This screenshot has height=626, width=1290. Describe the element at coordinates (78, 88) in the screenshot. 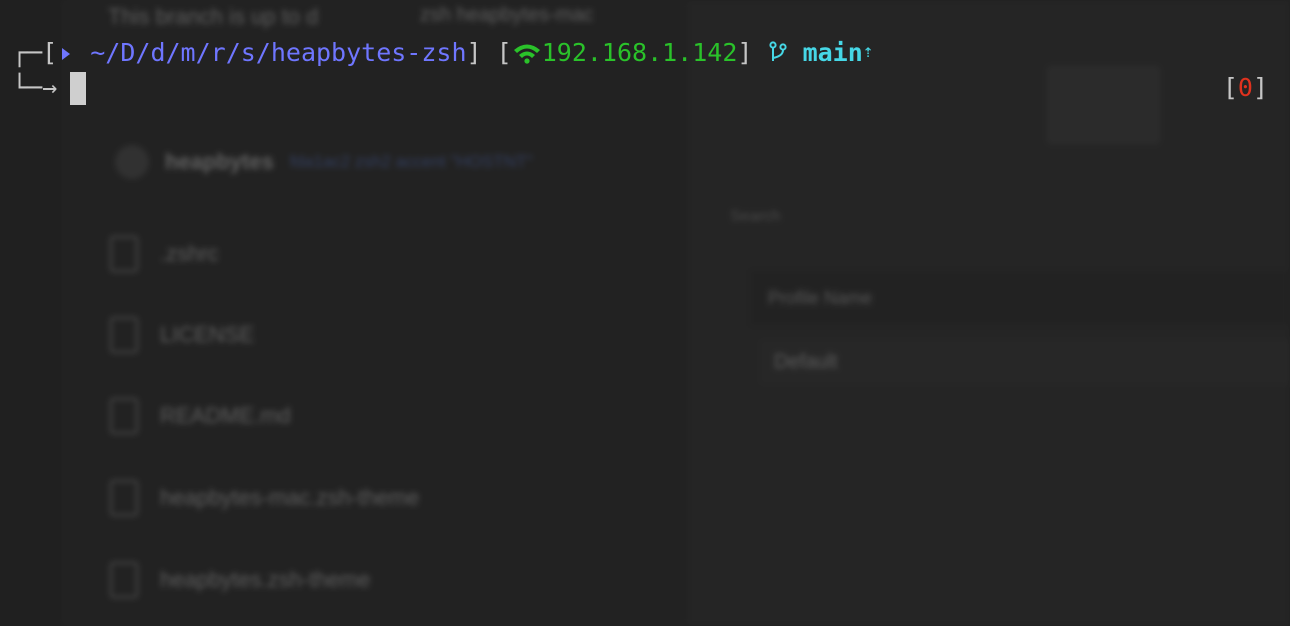

I see `text-cursor` at that location.